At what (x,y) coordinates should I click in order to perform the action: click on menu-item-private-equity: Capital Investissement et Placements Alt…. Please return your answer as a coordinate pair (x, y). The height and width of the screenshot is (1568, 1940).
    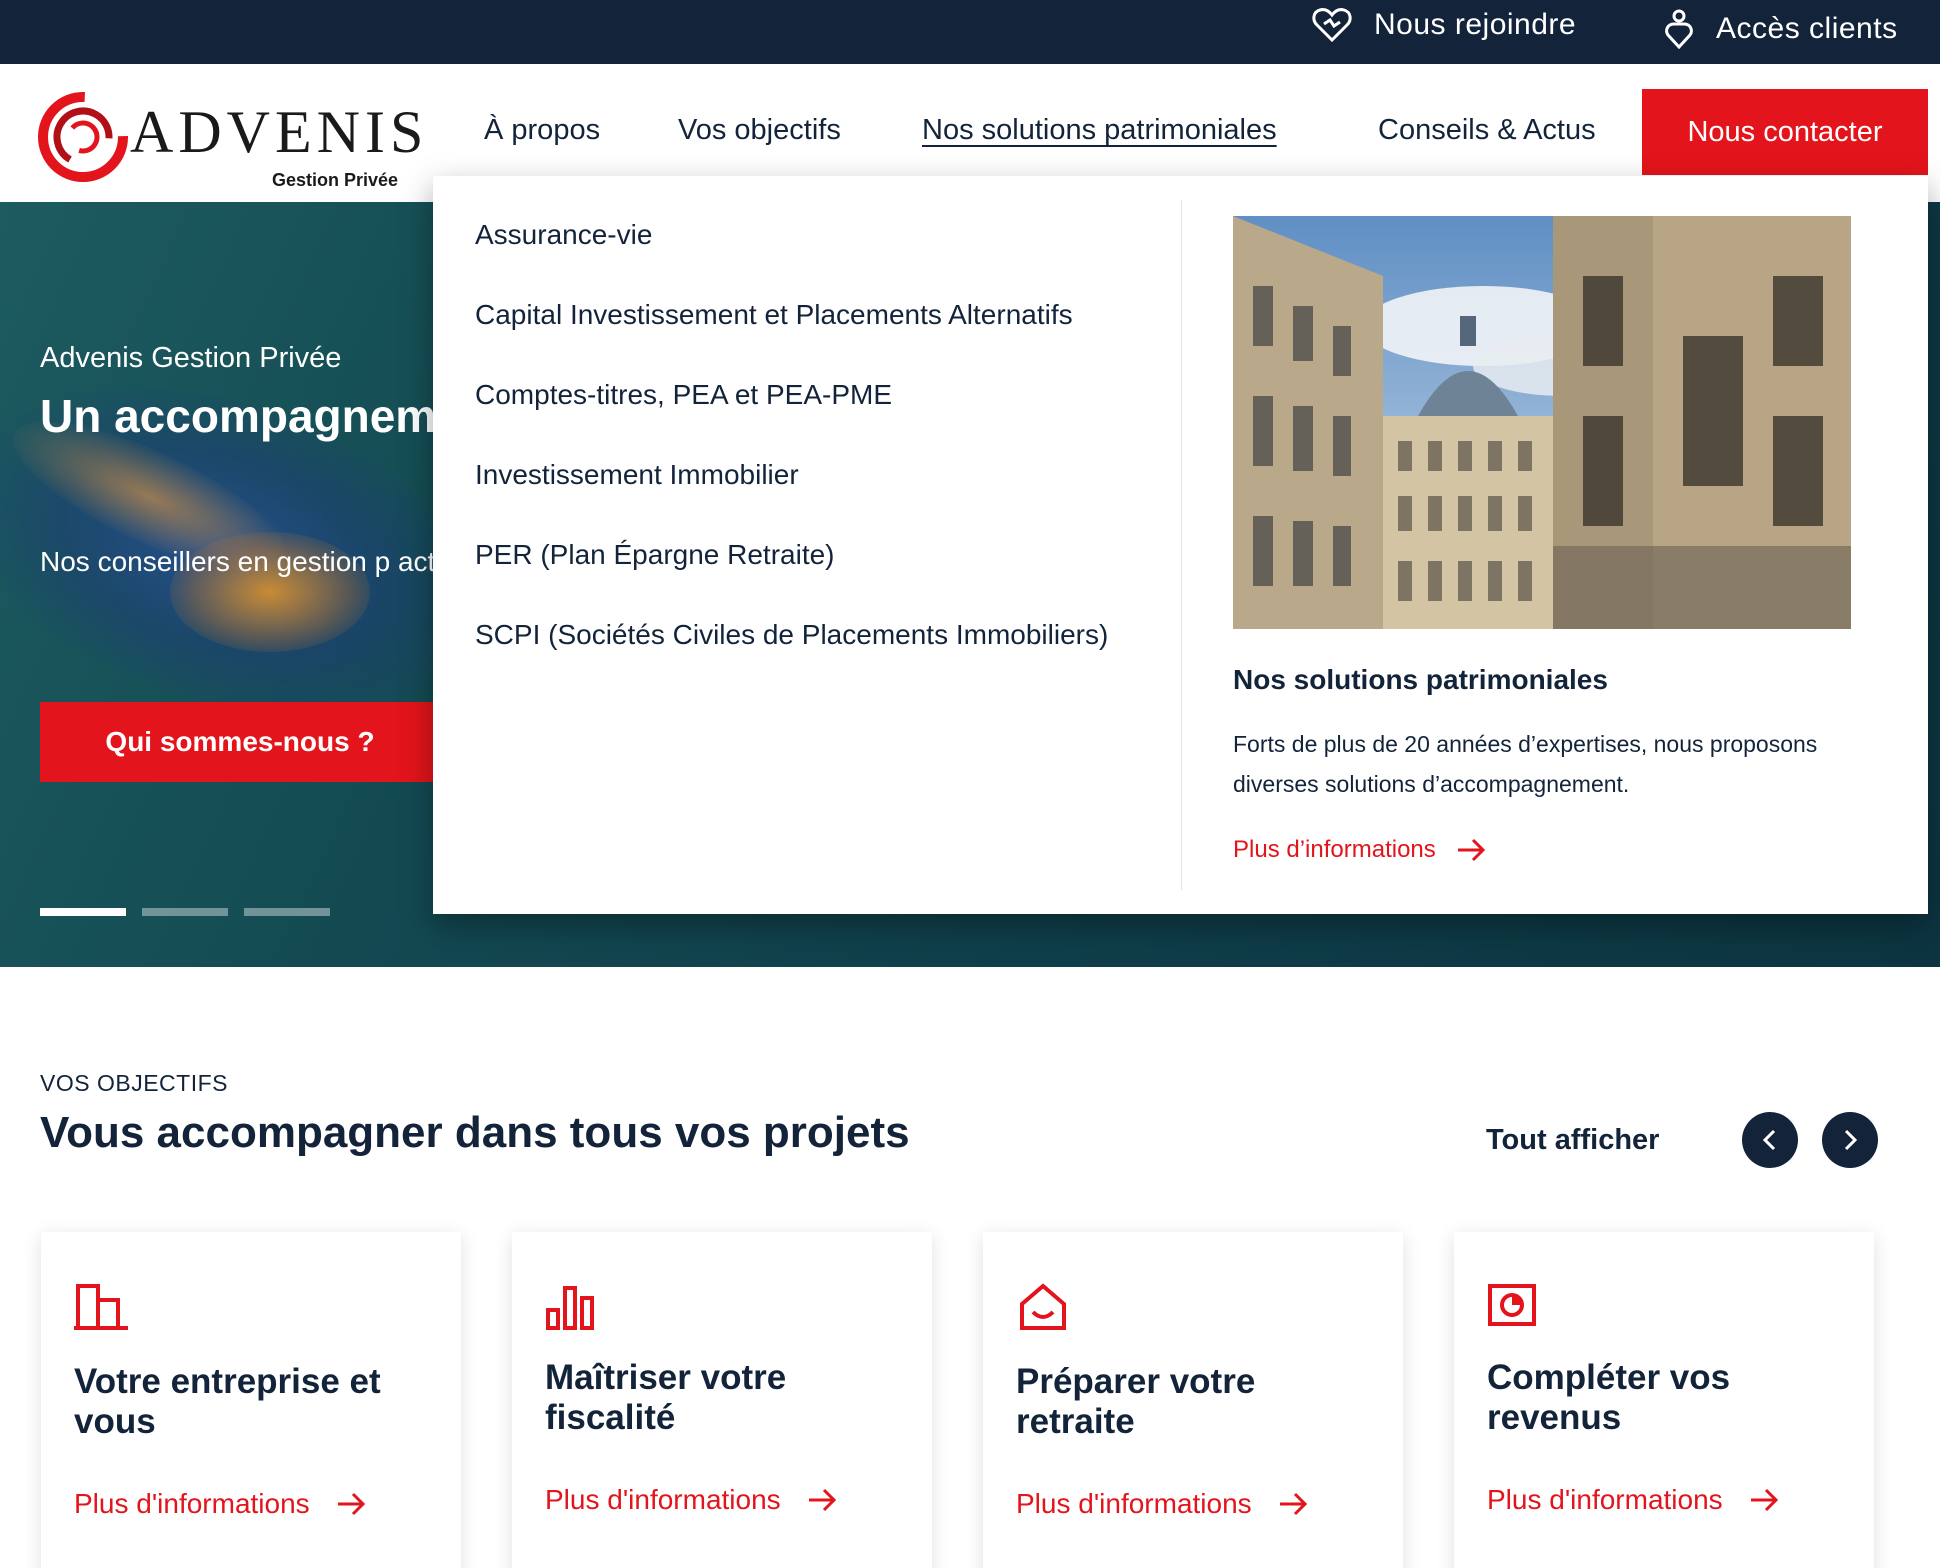
    Looking at the image, I should click on (825, 315).